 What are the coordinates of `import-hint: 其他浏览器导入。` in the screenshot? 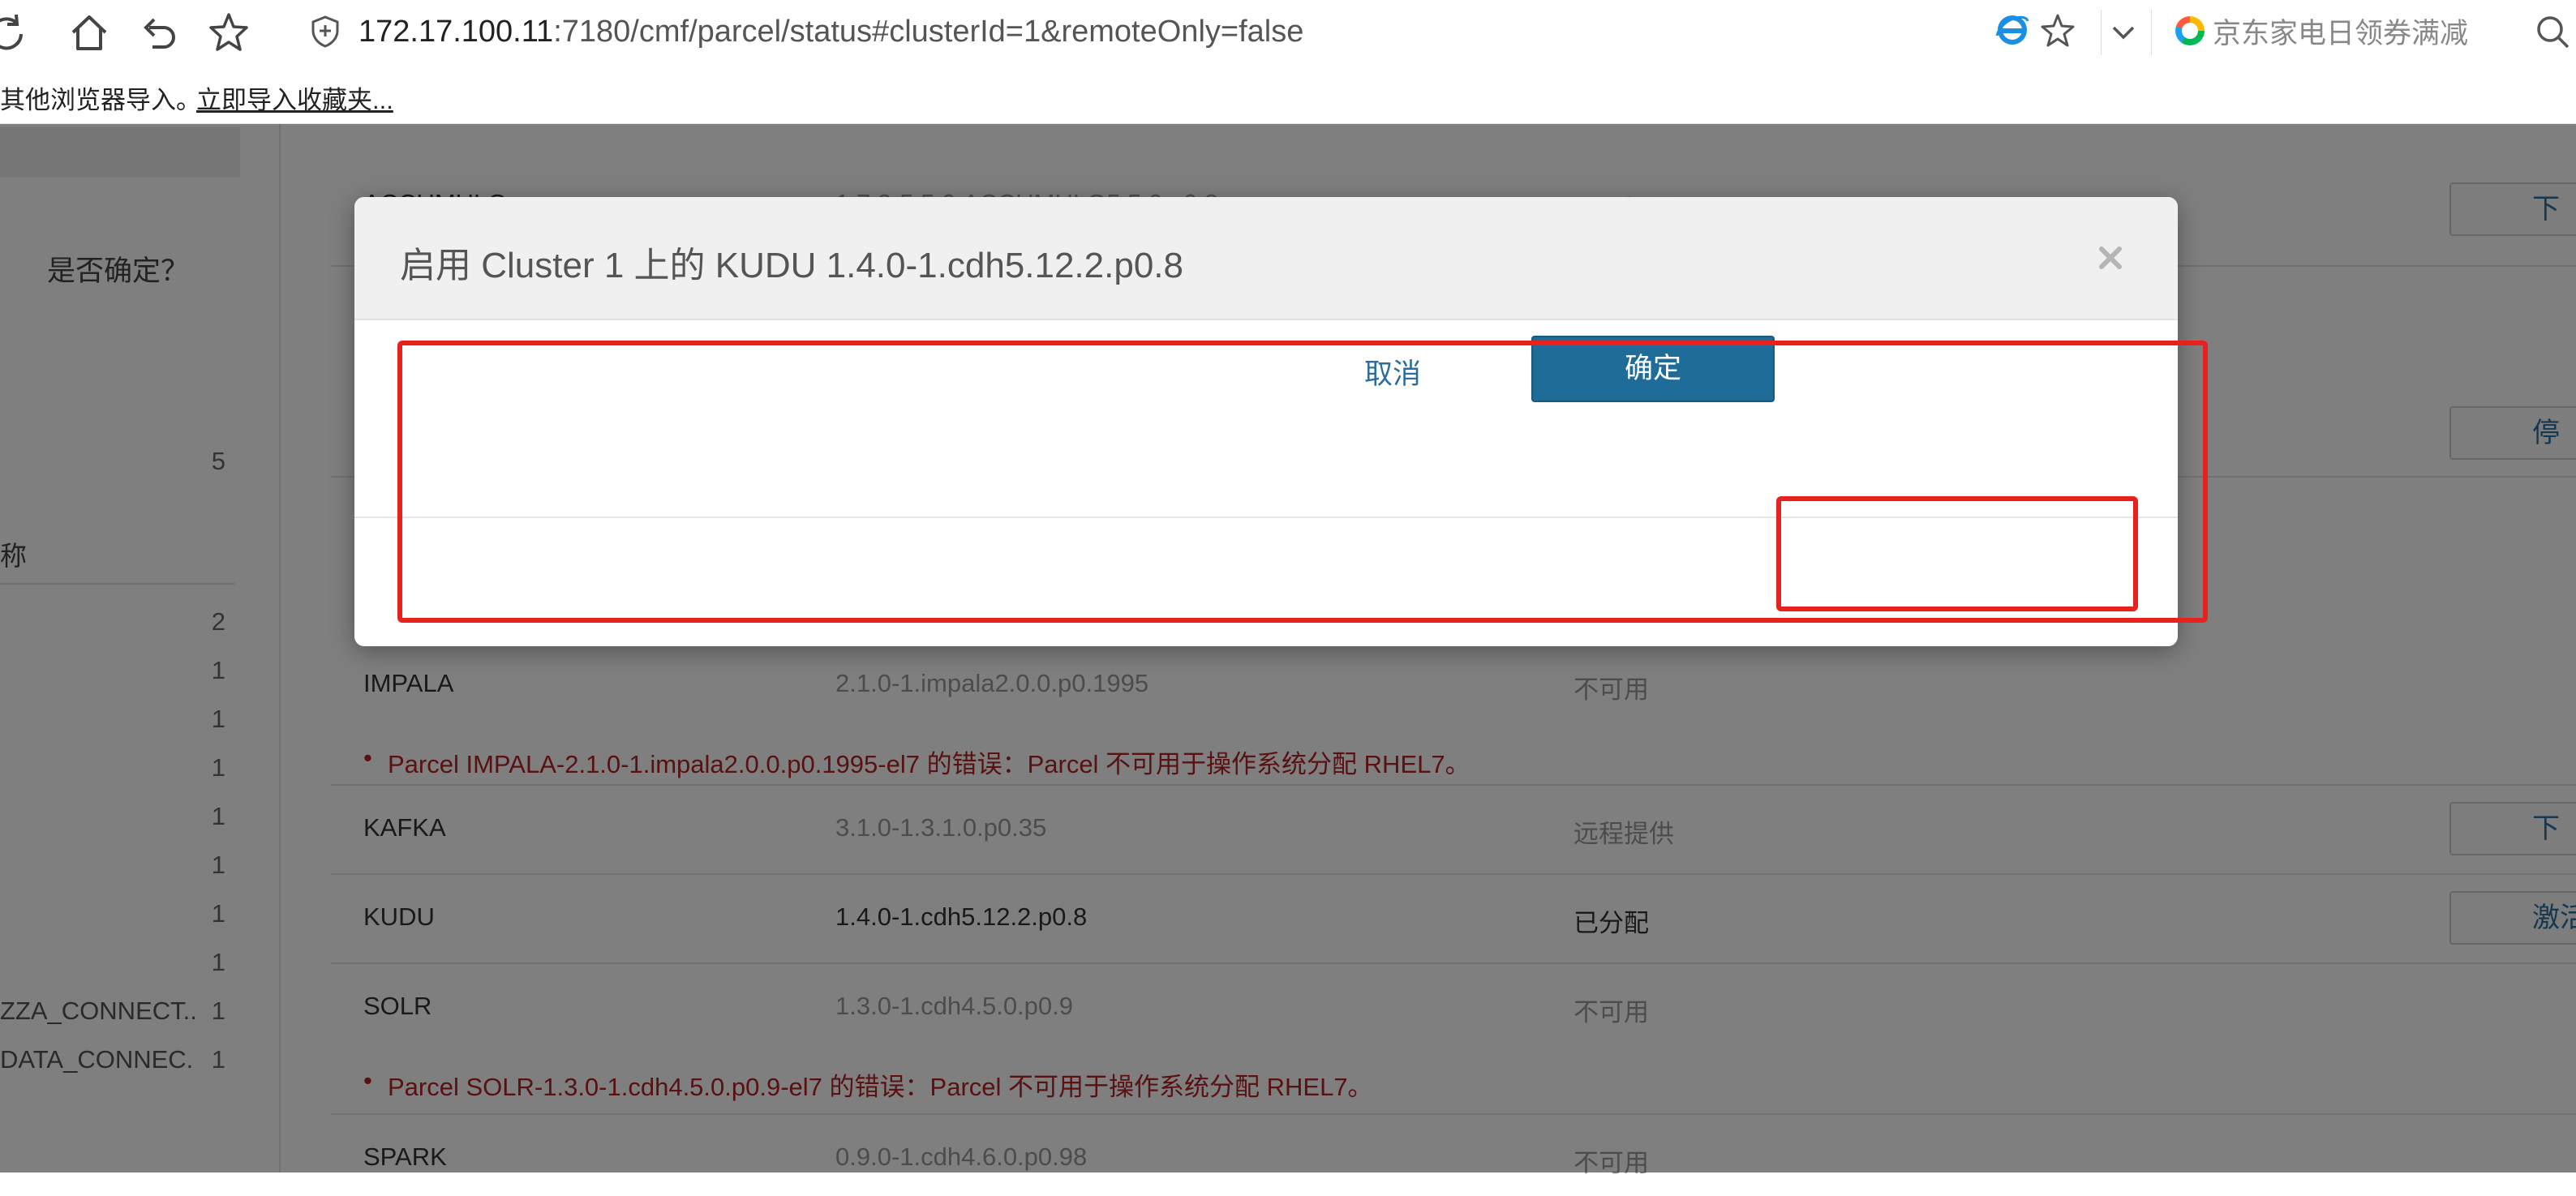 It's located at (100, 100).